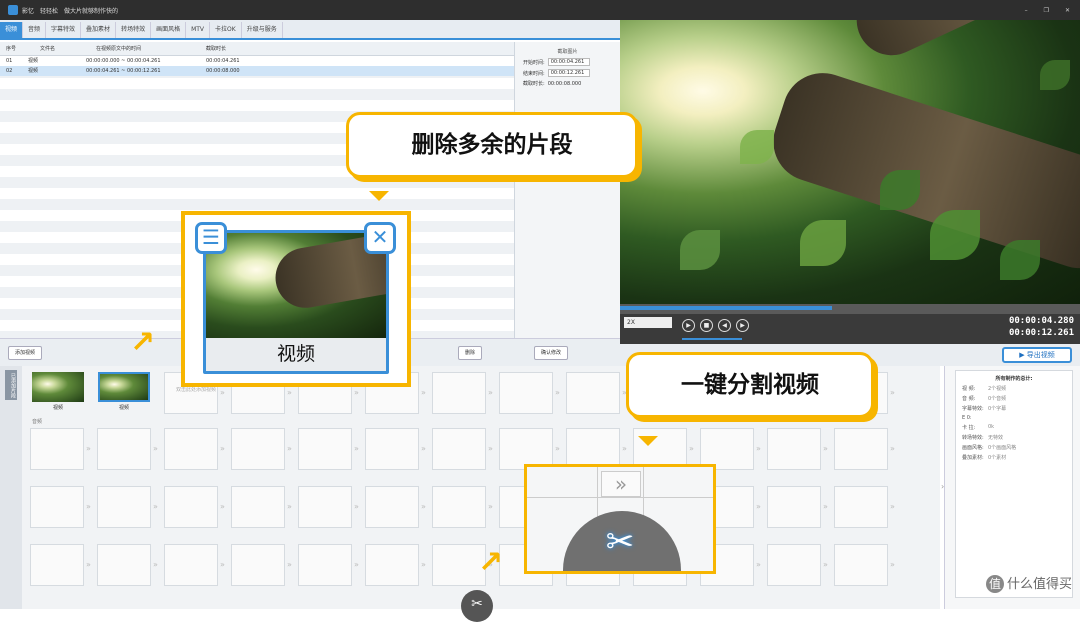 The height and width of the screenshot is (622, 1080). Describe the element at coordinates (551, 353) in the screenshot. I see `confirm-button: 确认修改` at that location.